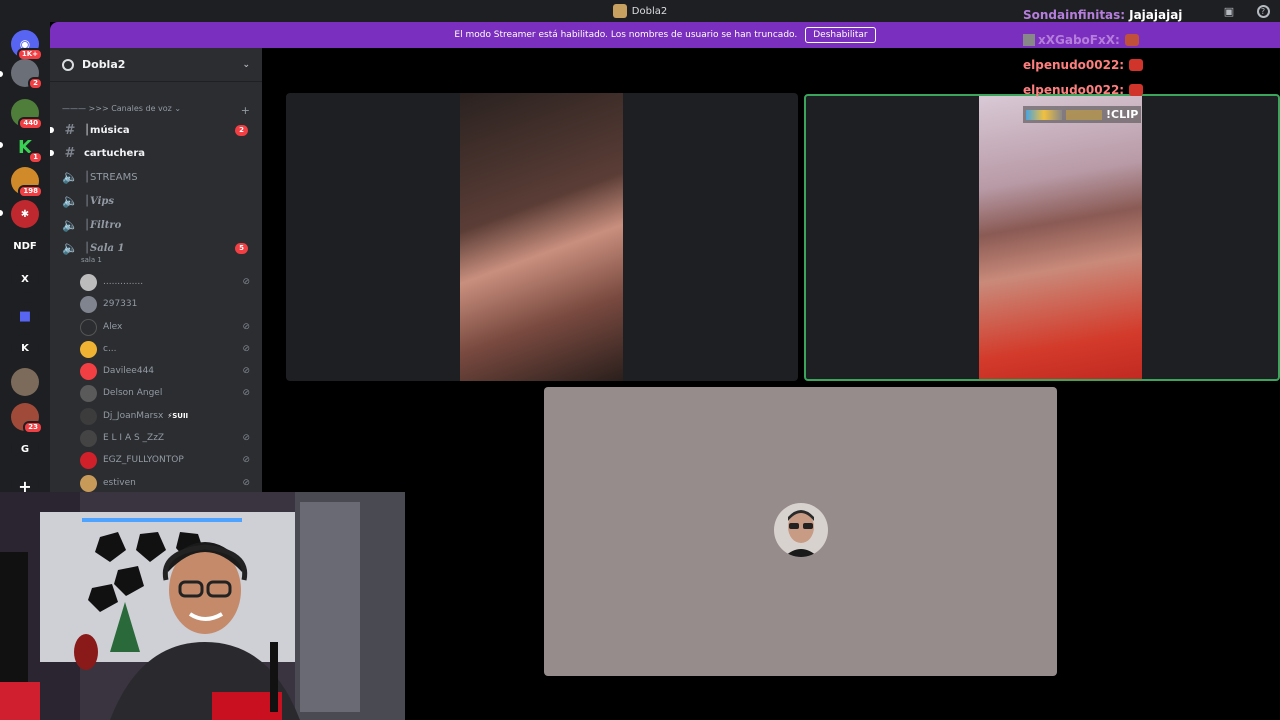 This screenshot has height=720, width=1280. I want to click on badge-icon, so click(1044, 114).